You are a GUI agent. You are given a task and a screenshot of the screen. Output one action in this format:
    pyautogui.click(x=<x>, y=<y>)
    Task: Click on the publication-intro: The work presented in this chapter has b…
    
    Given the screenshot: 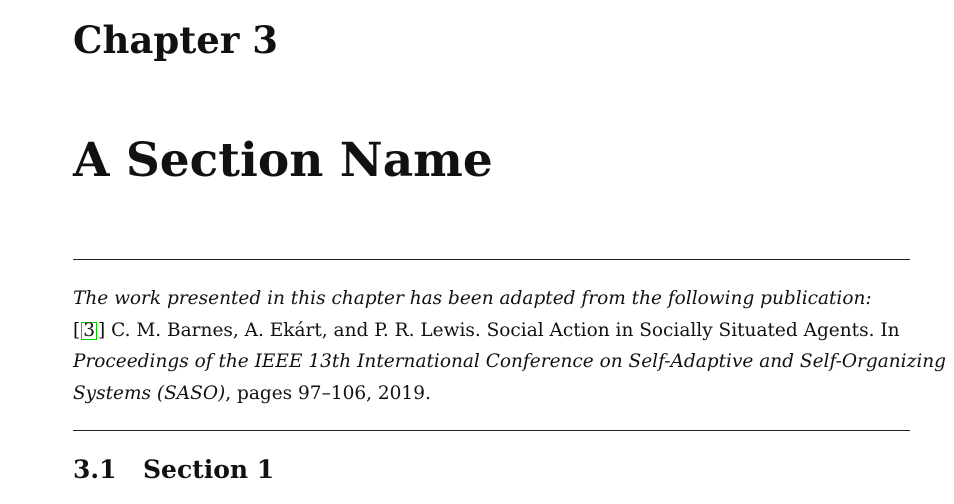 What is the action you would take?
    pyautogui.click(x=472, y=298)
    